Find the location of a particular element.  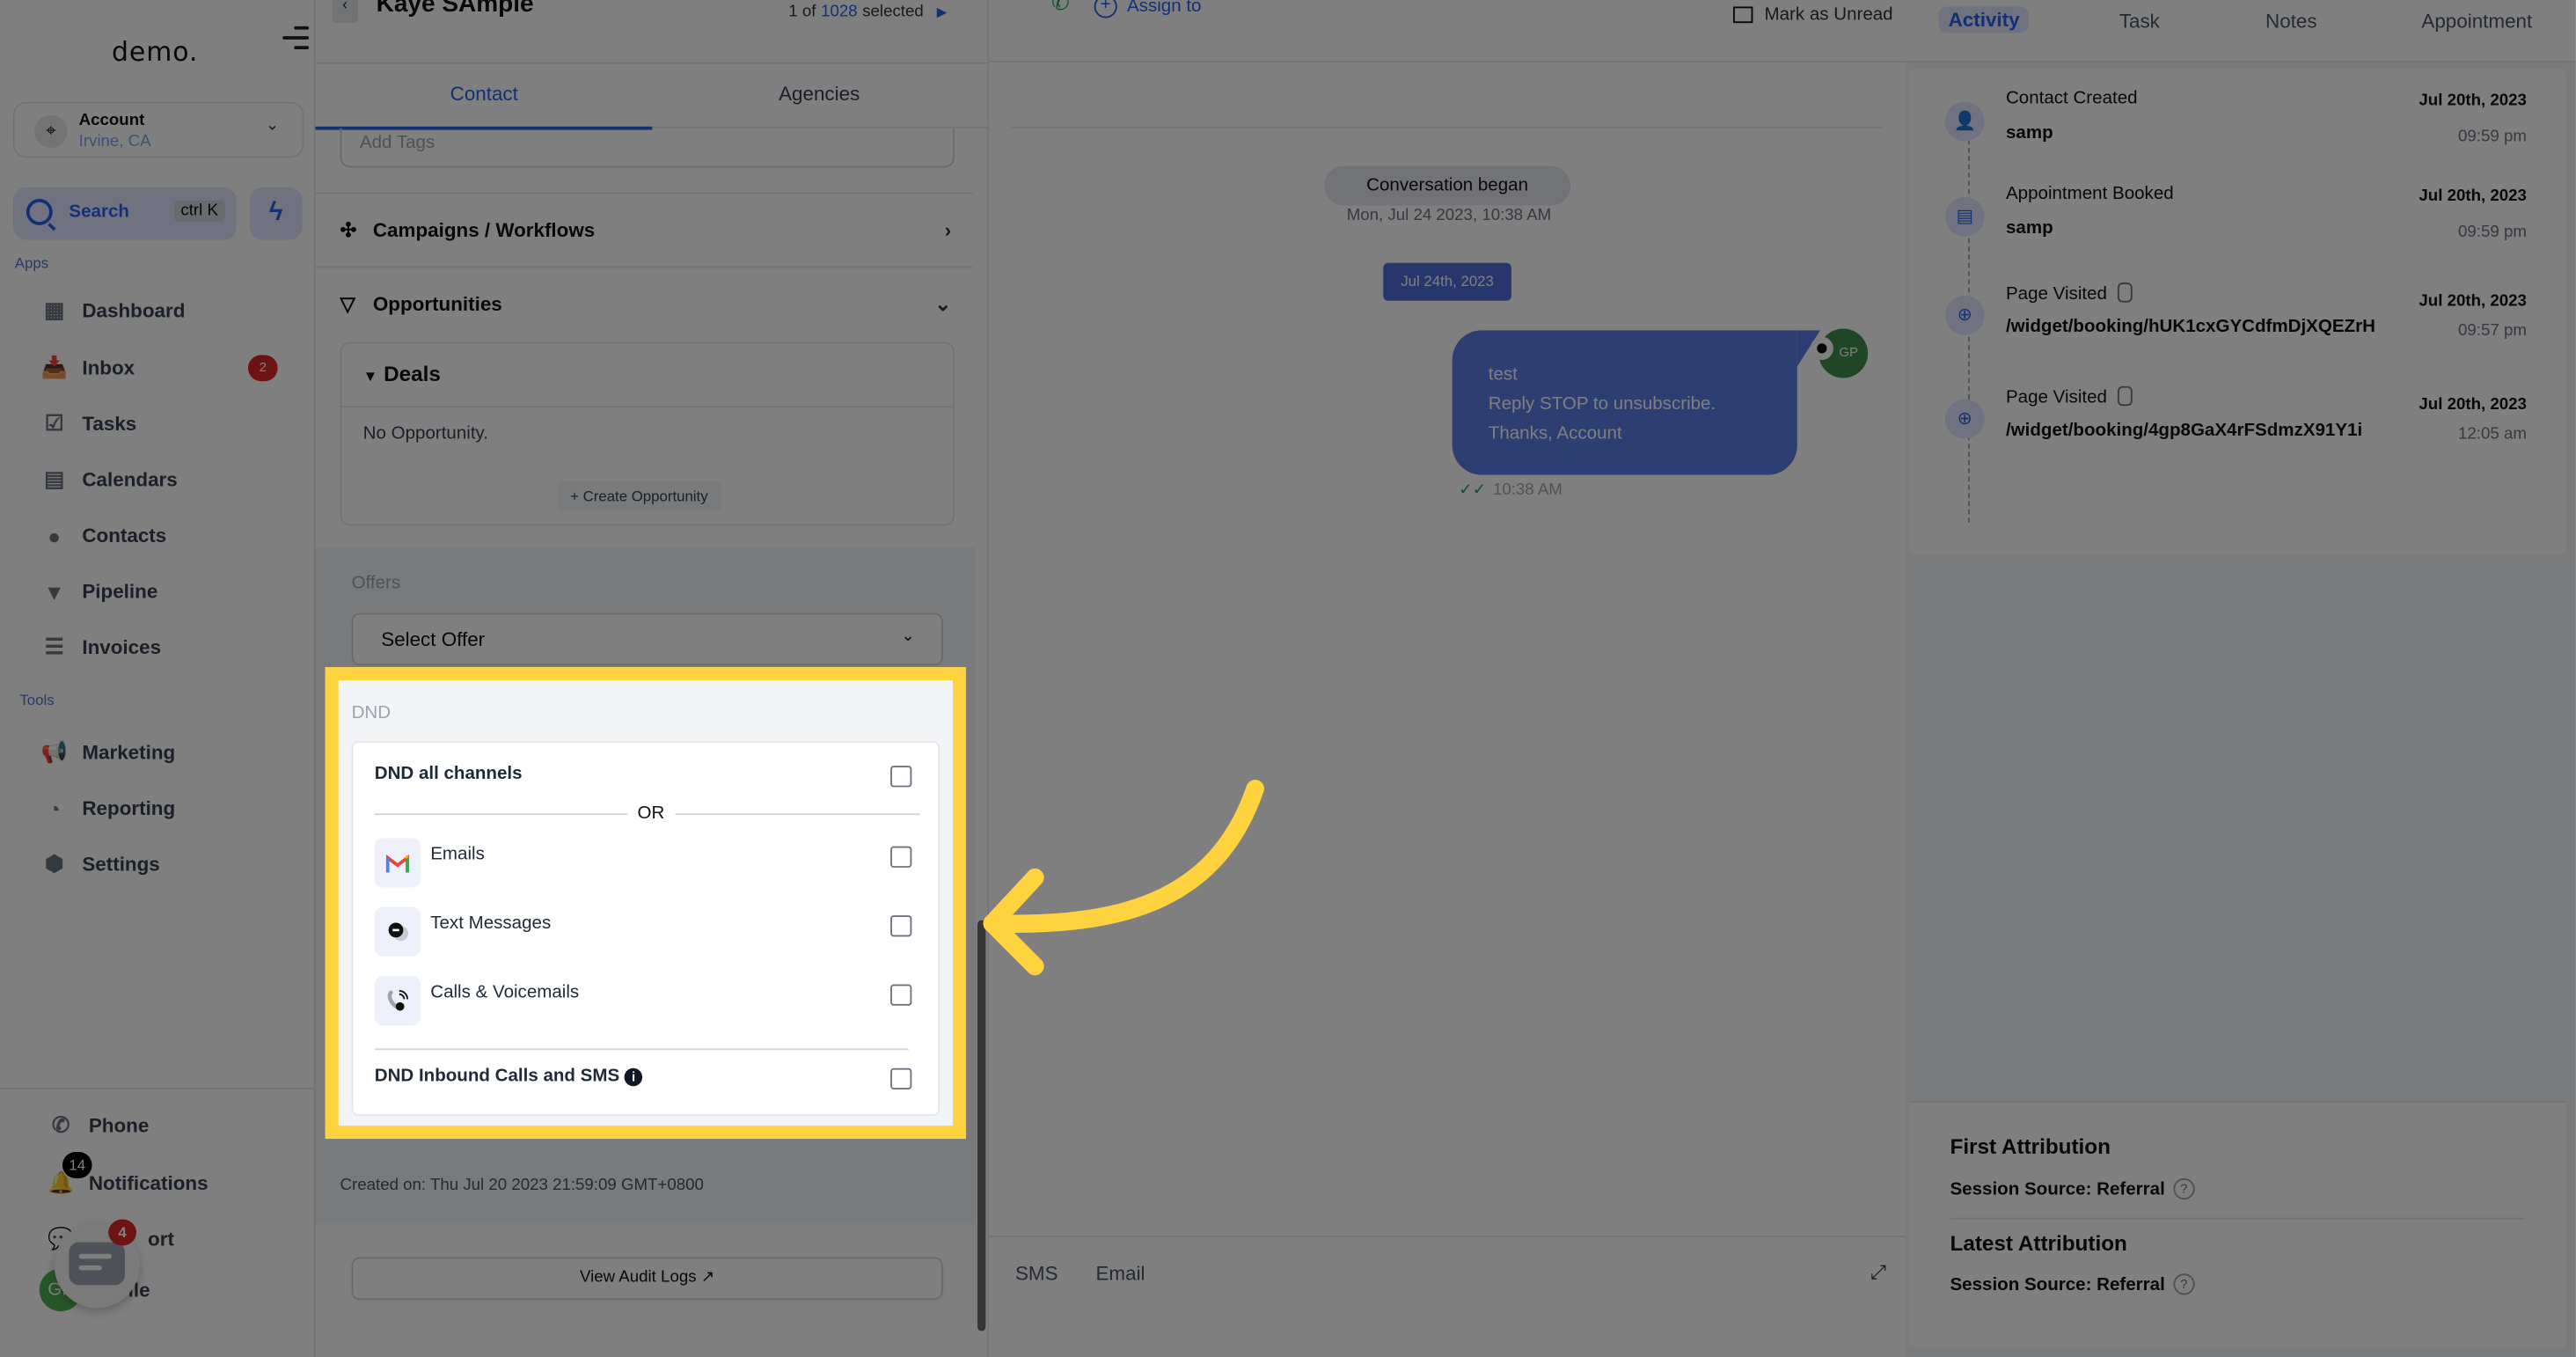

sidebar-item-invoices: ☰ Invoices is located at coordinates (171, 647).